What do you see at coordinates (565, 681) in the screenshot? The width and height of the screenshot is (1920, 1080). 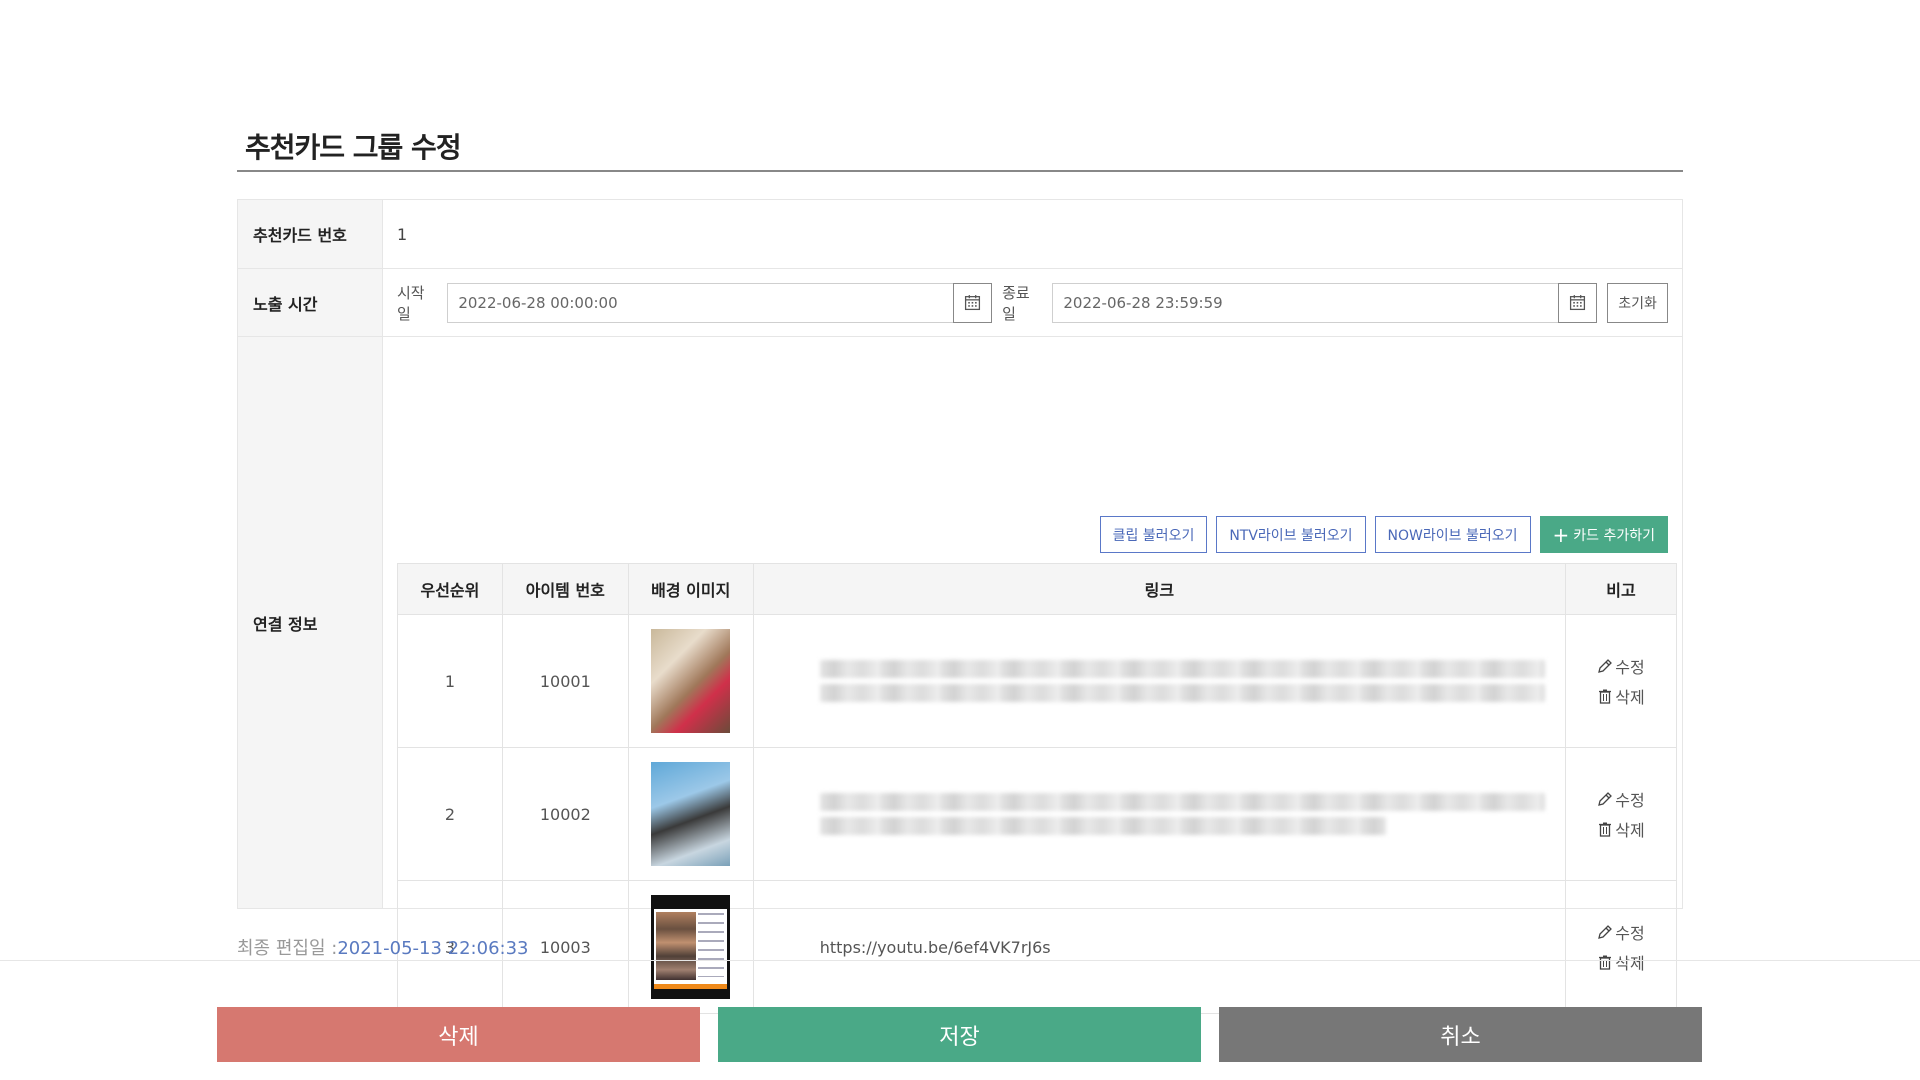 I see `row-item-number: 10001` at bounding box center [565, 681].